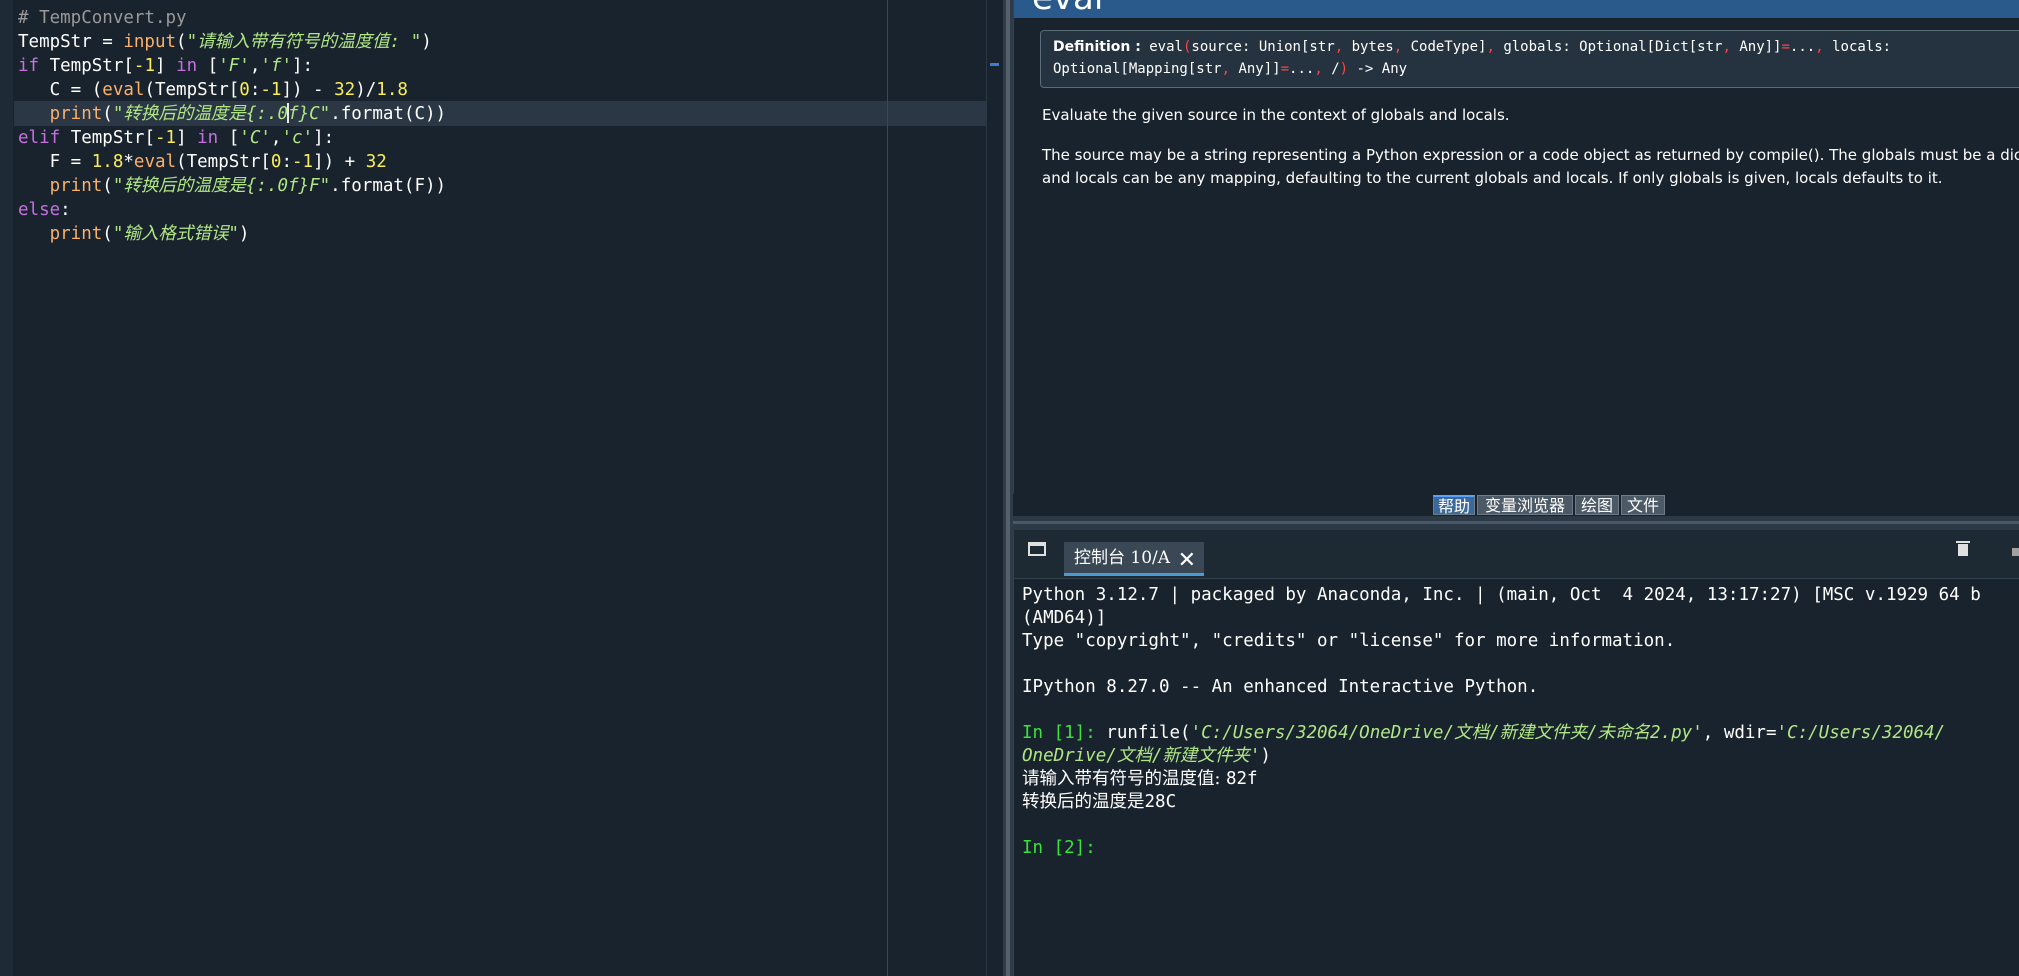 The height and width of the screenshot is (976, 2019). Describe the element at coordinates (1785, 47) in the screenshot. I see `token: =` at that location.